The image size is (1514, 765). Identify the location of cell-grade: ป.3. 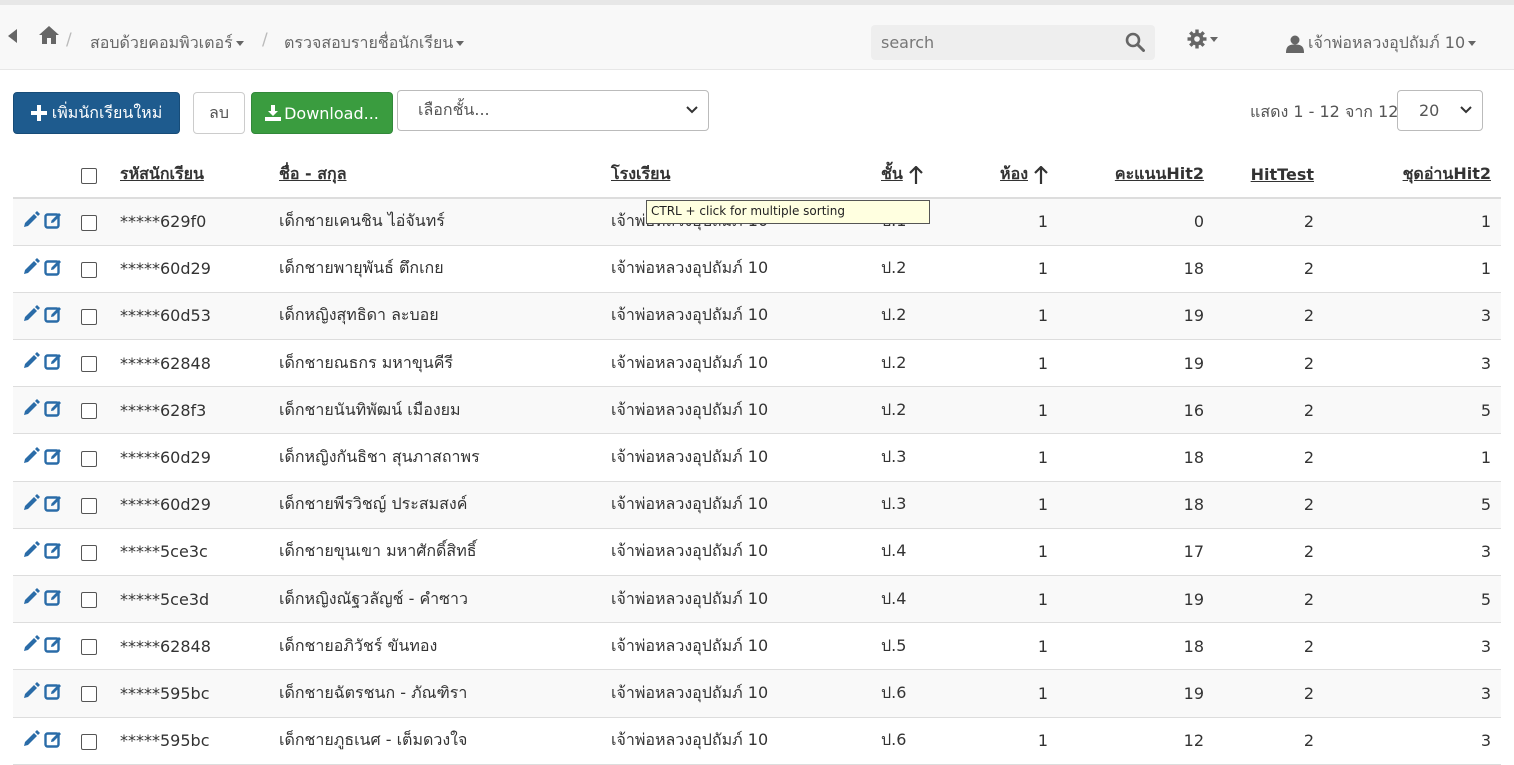
(928, 457).